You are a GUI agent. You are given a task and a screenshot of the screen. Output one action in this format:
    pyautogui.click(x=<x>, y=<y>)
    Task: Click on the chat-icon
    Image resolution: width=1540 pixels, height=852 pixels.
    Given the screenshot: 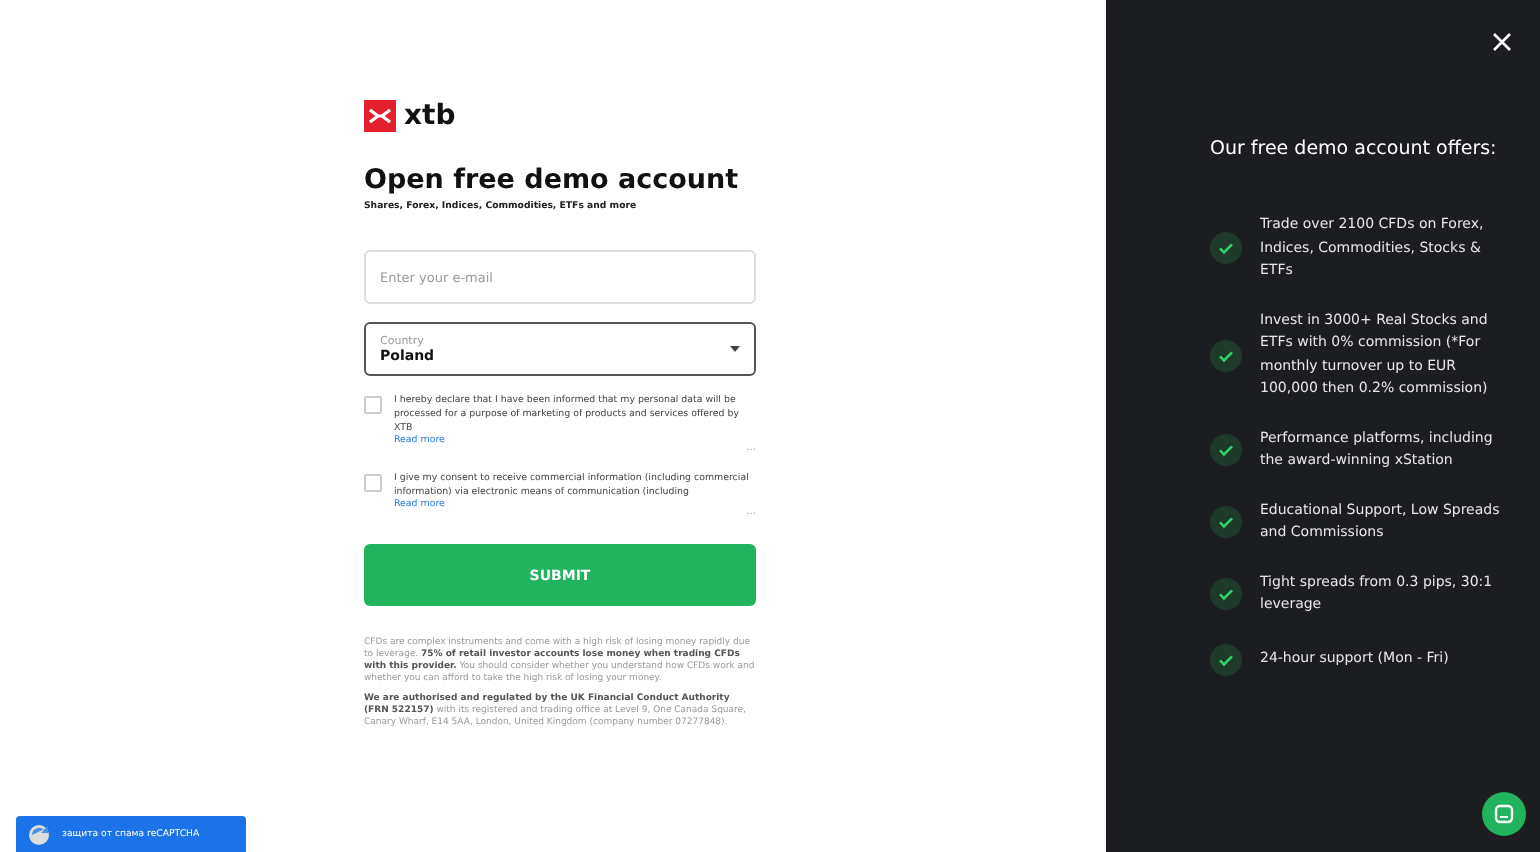 What is the action you would take?
    pyautogui.click(x=1504, y=814)
    